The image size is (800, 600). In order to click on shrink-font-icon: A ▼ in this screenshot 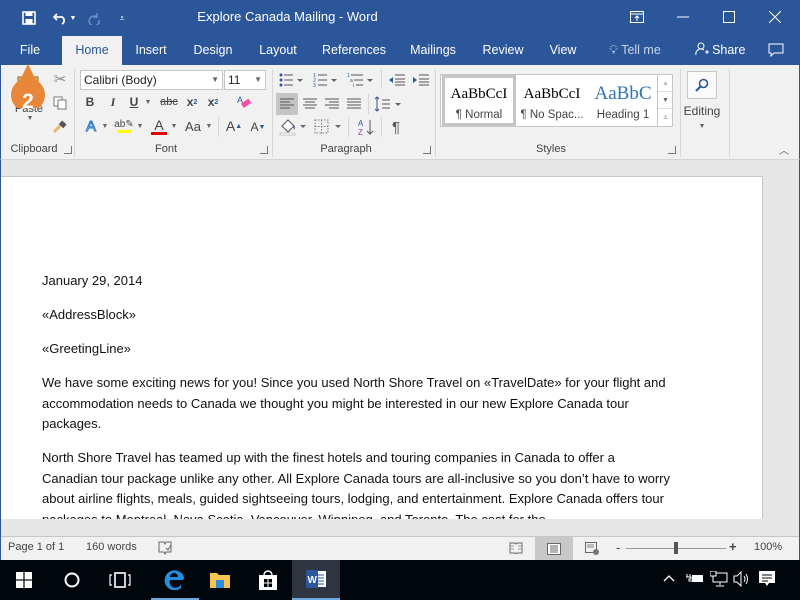, I will do `click(258, 127)`.